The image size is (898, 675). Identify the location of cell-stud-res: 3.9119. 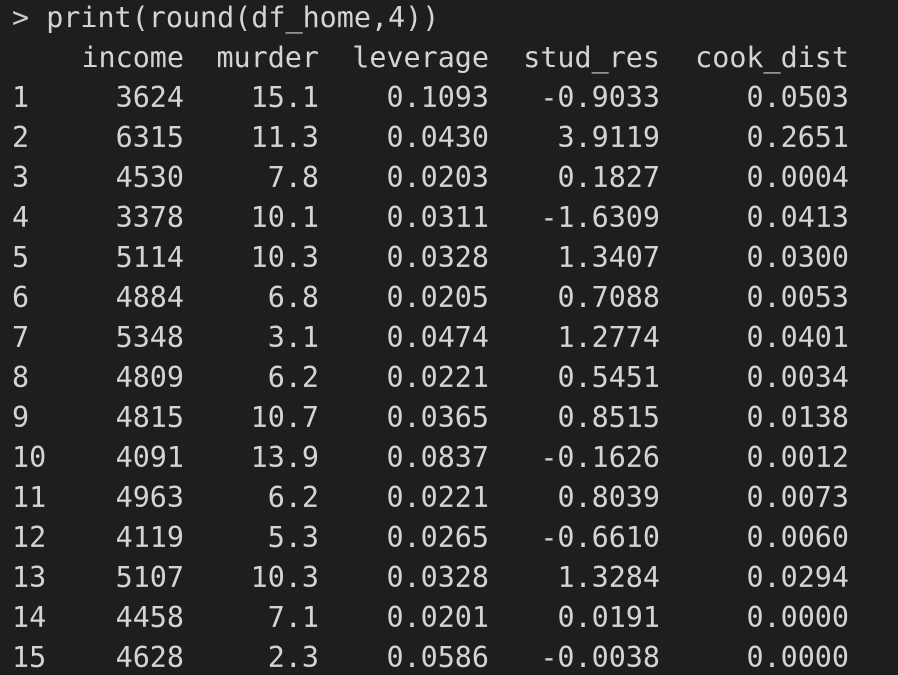
(608, 137).